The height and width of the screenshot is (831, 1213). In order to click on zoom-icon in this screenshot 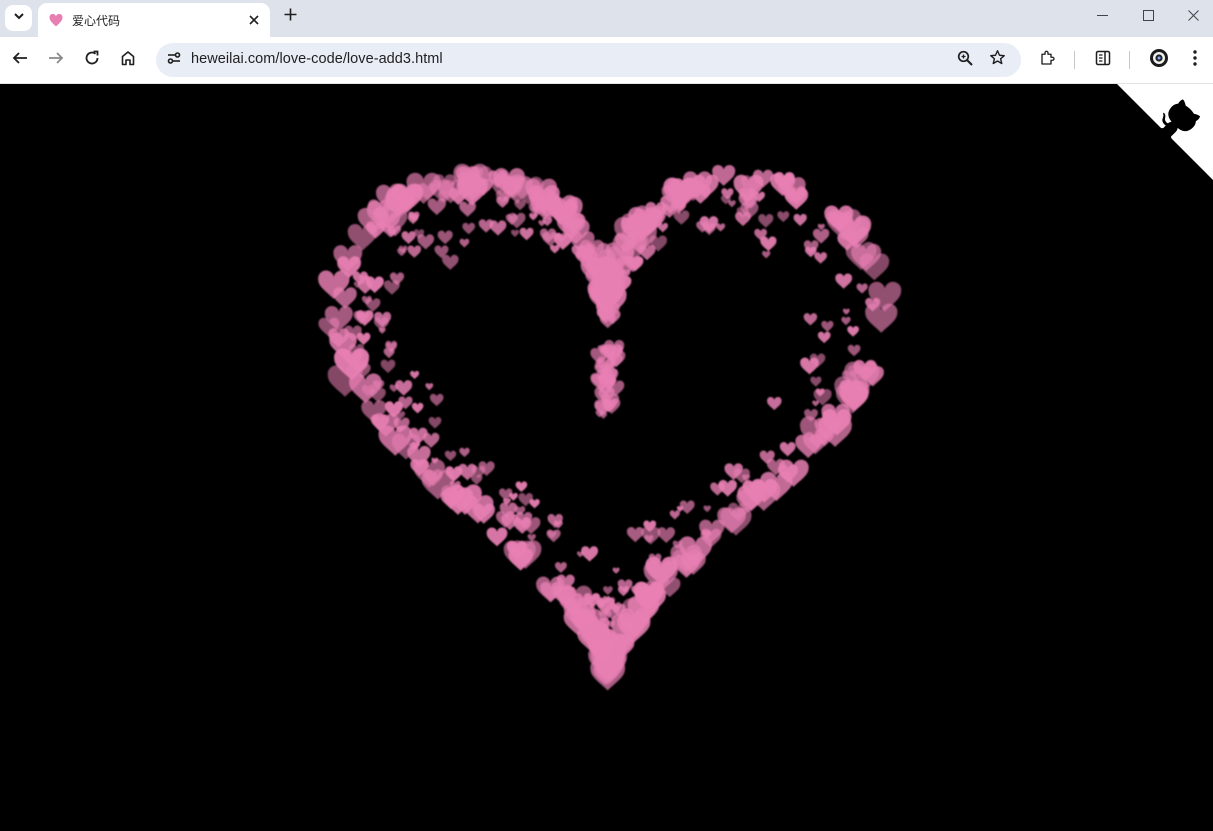, I will do `click(965, 60)`.